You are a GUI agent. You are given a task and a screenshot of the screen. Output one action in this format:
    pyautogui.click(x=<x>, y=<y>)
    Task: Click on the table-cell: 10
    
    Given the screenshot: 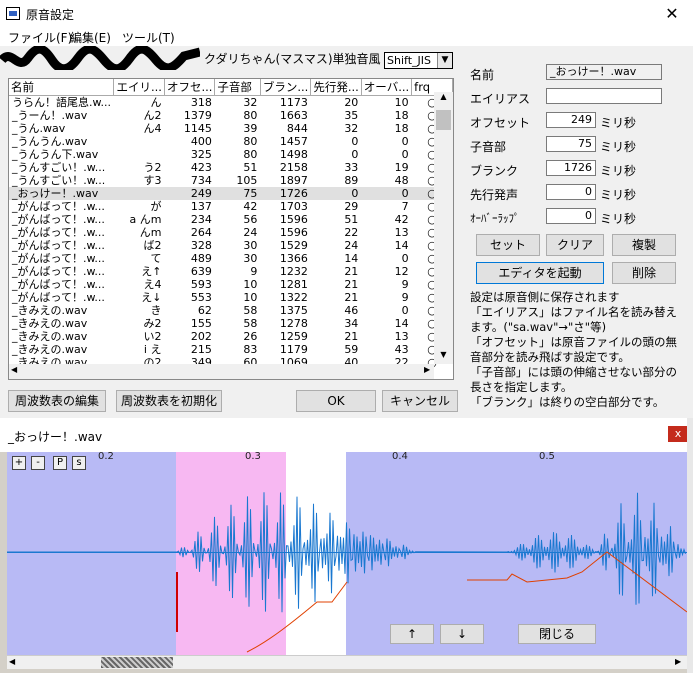 What is the action you would take?
    pyautogui.click(x=250, y=284)
    